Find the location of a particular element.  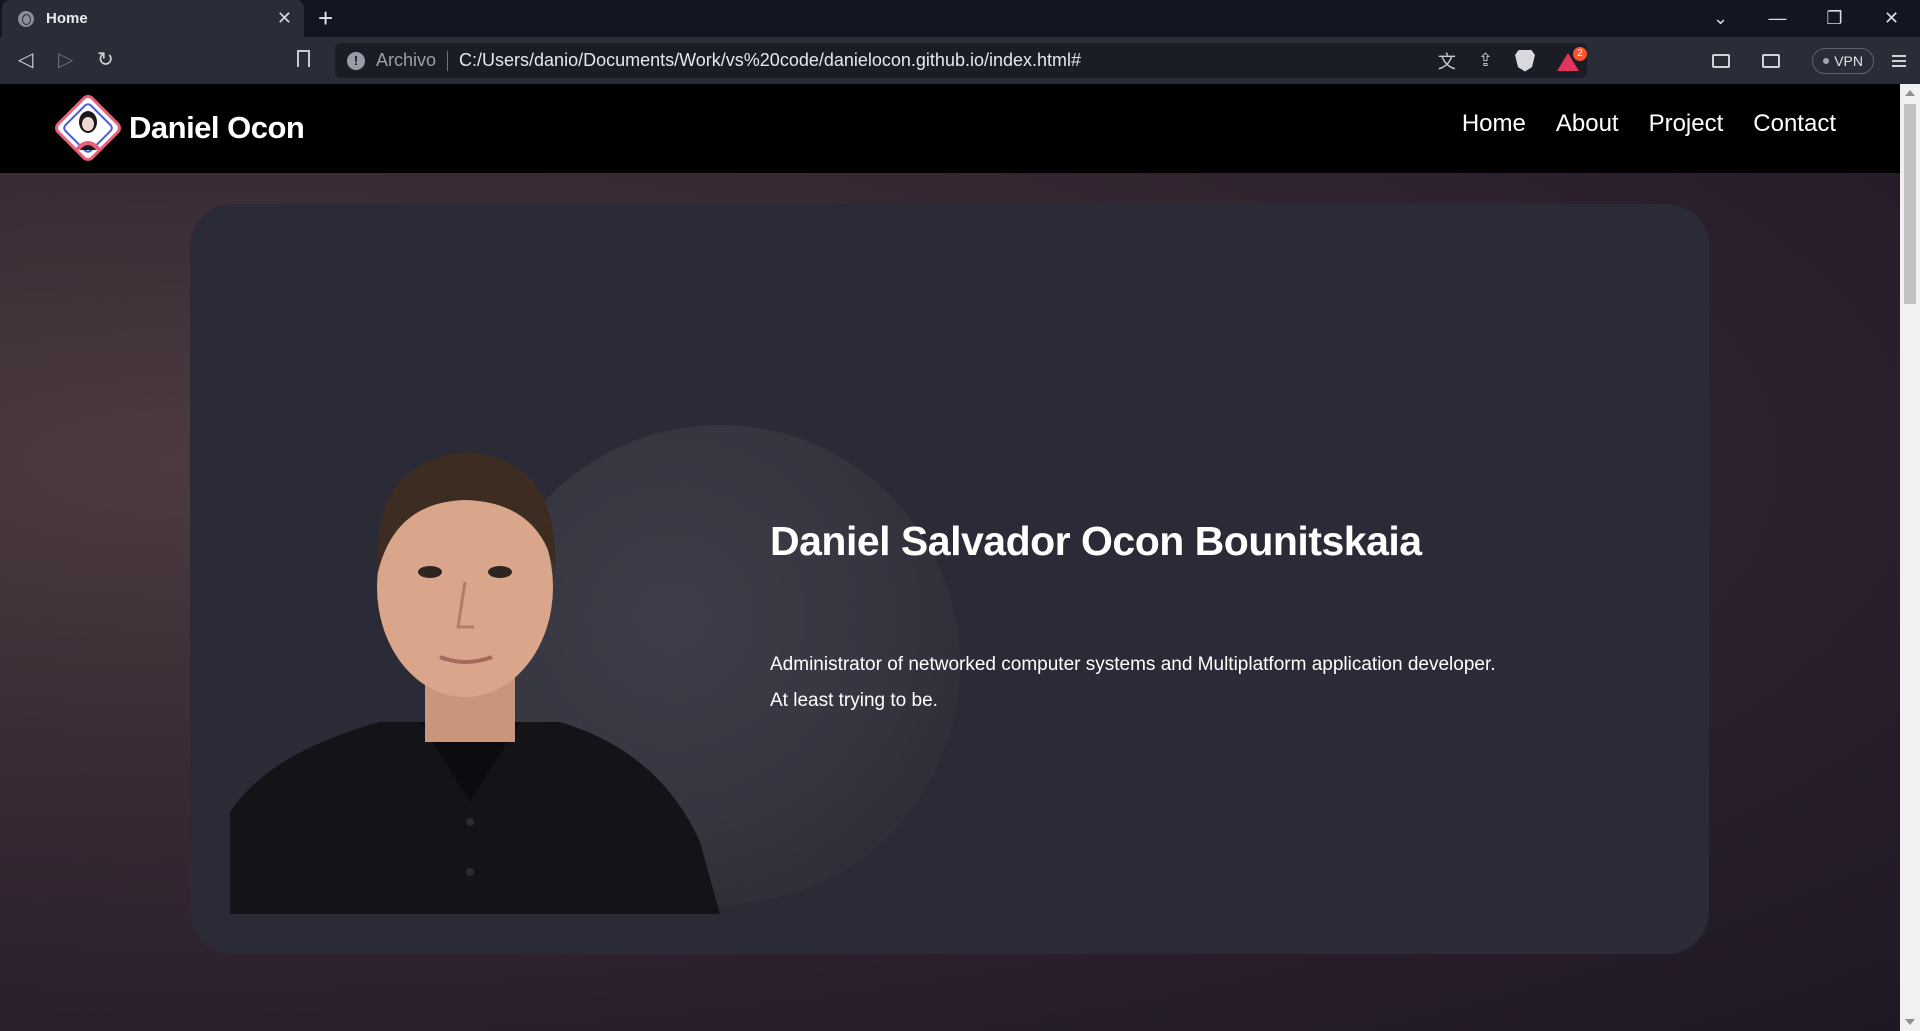

nav-project: Project is located at coordinates (1686, 124).